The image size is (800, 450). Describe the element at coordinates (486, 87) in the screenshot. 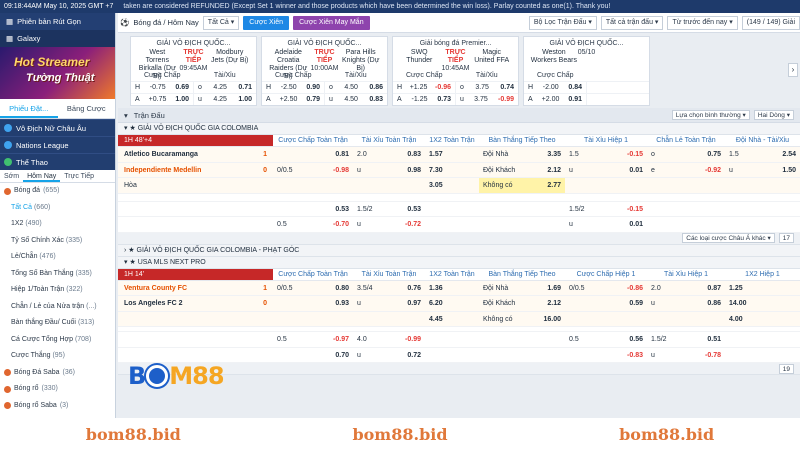

I see `over-under-odds: o 3.75 0.74` at that location.